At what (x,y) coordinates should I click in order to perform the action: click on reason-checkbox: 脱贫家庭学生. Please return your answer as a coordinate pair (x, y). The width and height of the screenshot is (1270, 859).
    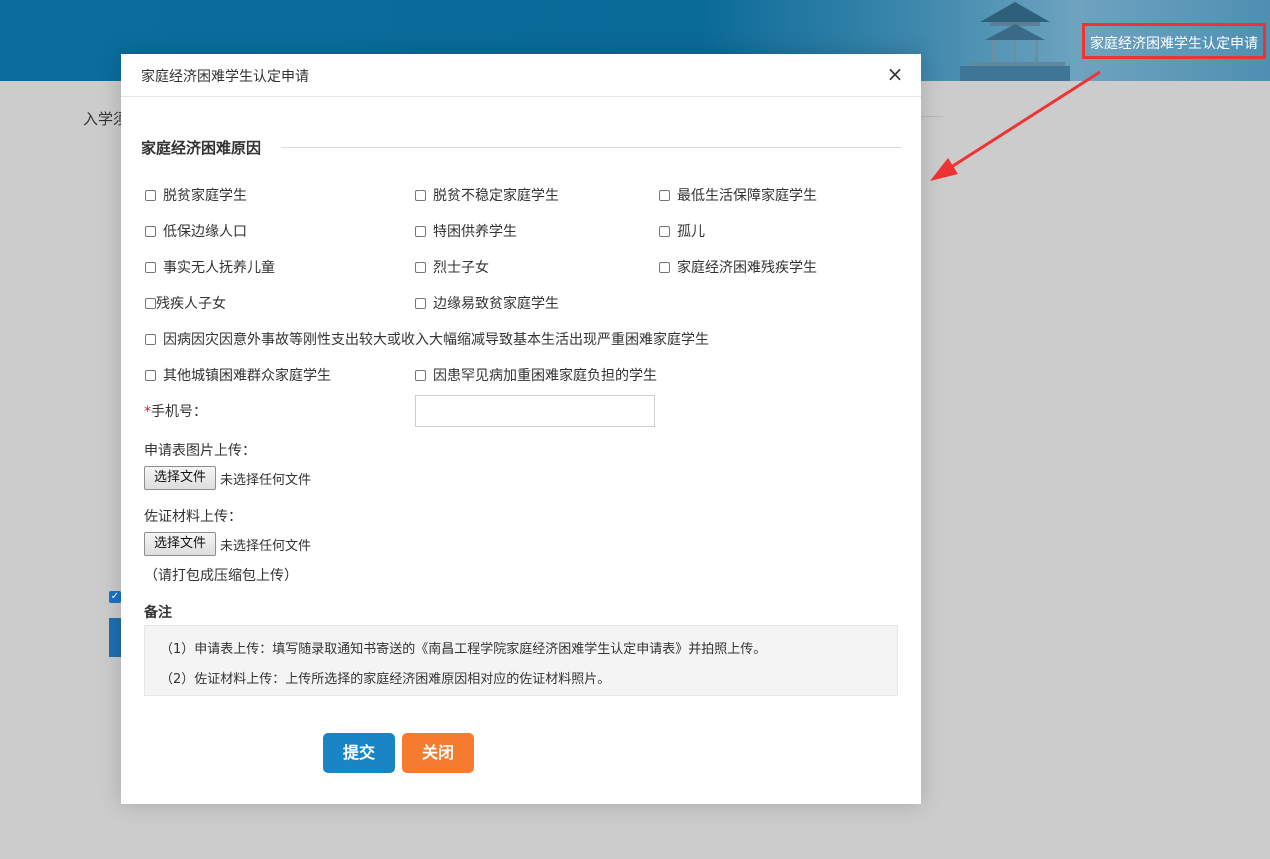
    Looking at the image, I should click on (196, 195).